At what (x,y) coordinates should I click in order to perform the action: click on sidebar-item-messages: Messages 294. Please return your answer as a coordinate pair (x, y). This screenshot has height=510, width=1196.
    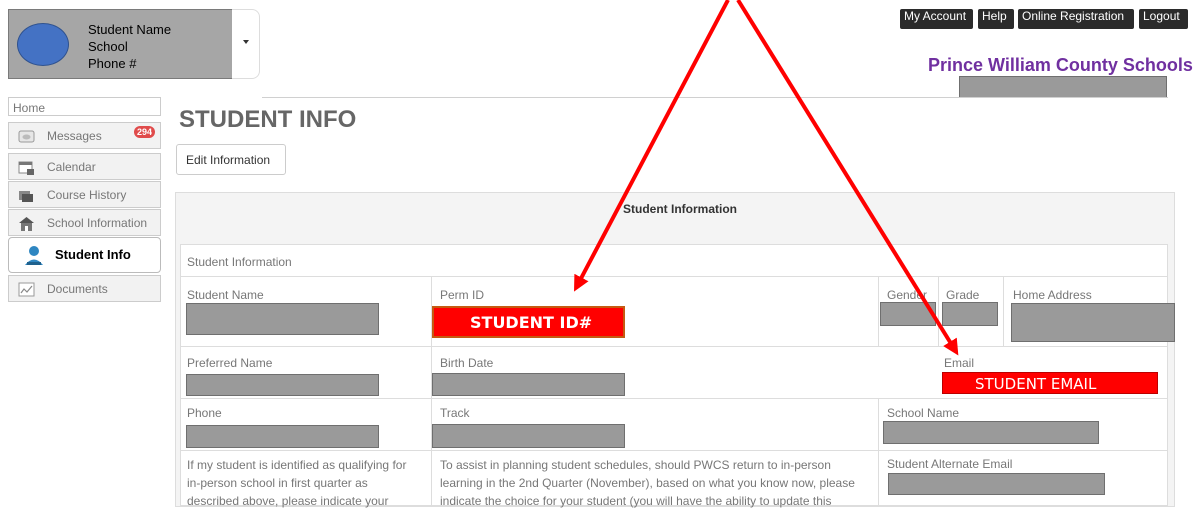
    Looking at the image, I should click on (84, 135).